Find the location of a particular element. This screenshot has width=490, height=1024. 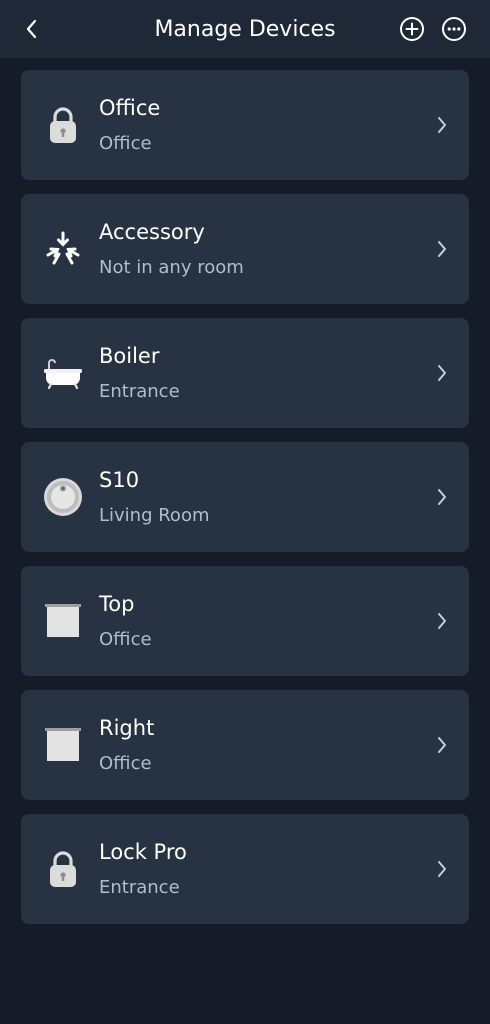

device-name: S10 is located at coordinates (119, 480).